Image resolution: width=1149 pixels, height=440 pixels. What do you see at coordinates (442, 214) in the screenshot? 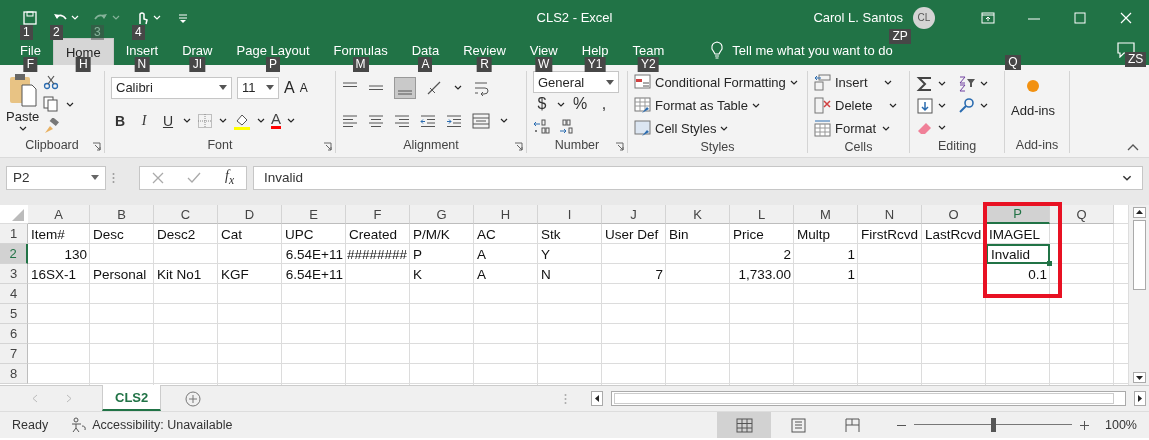
I see `column-header: G` at bounding box center [442, 214].